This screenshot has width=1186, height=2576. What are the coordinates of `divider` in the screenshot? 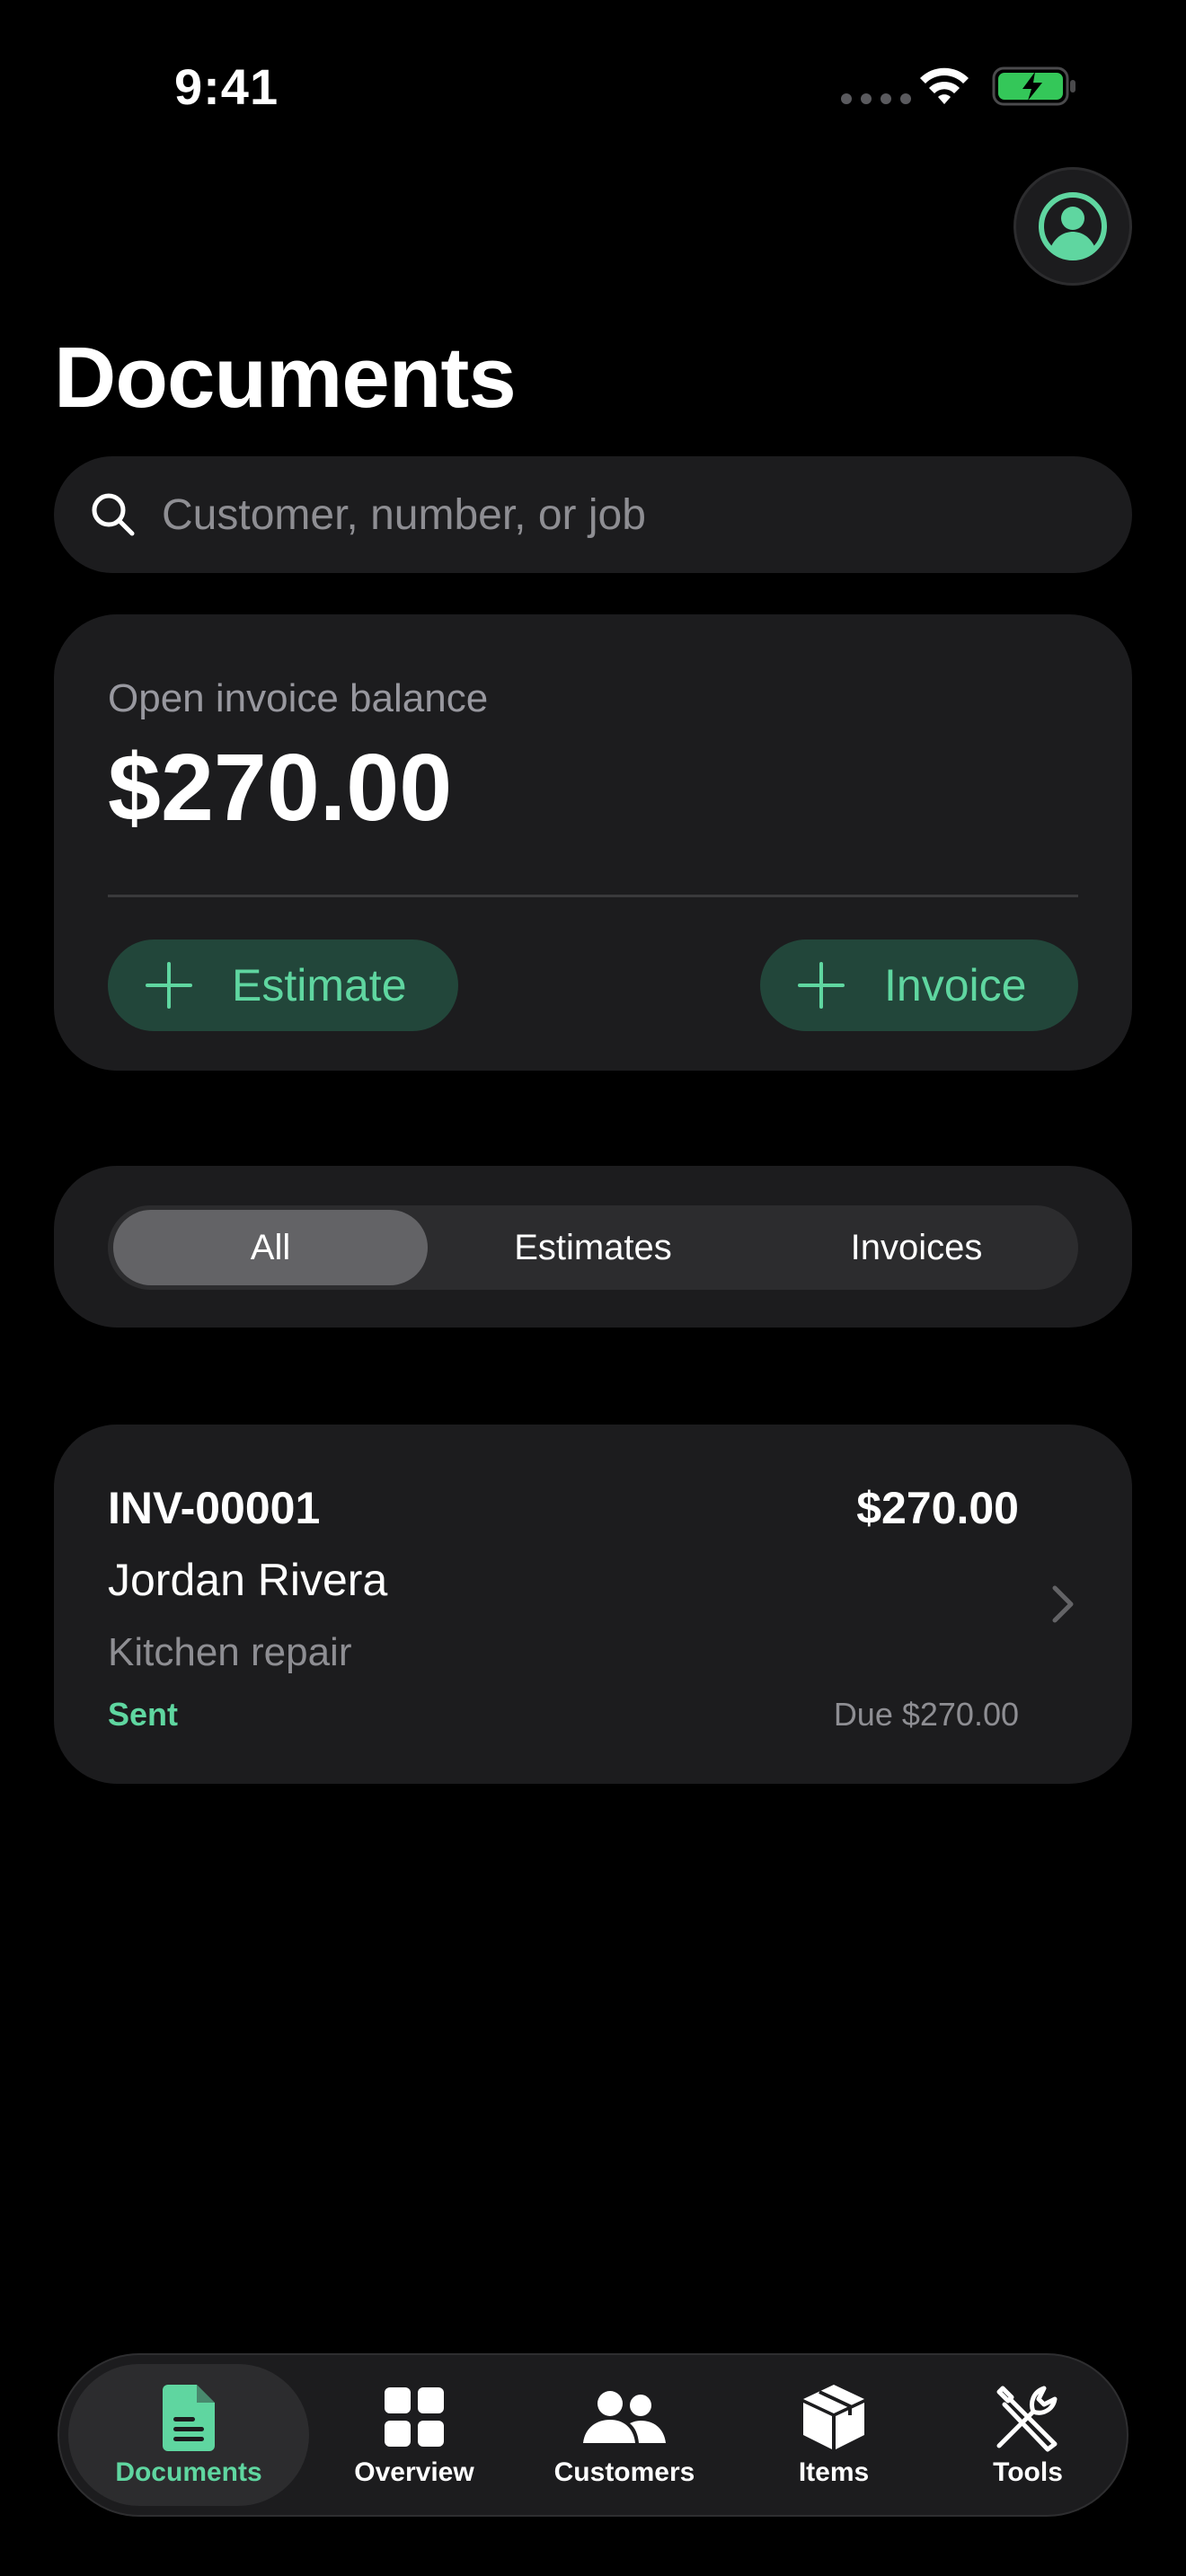 It's located at (593, 896).